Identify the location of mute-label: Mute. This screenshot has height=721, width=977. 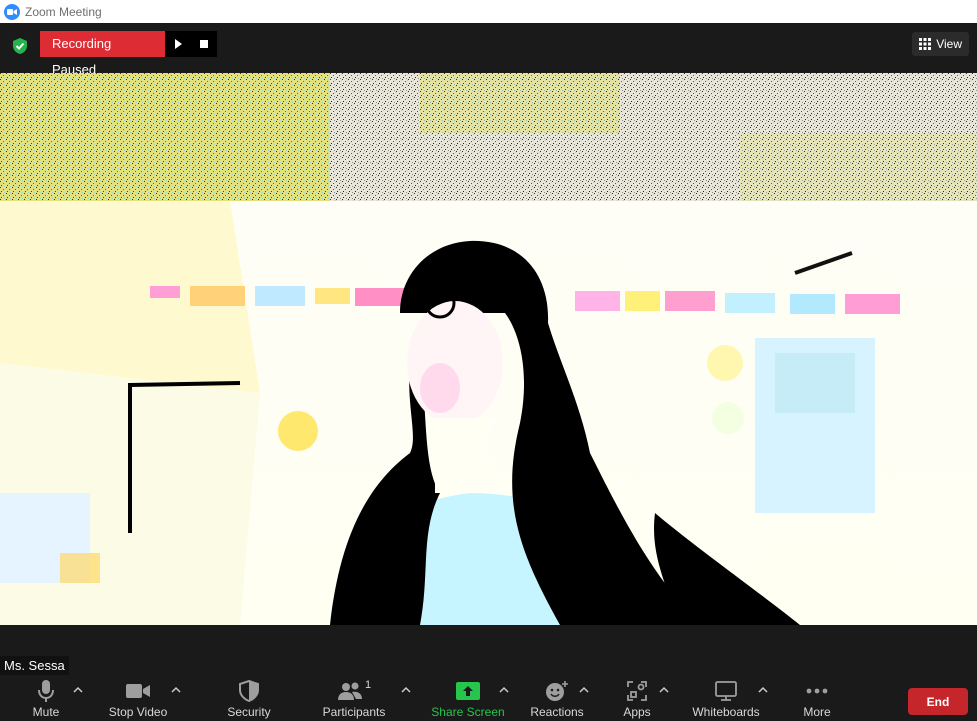
(46, 712).